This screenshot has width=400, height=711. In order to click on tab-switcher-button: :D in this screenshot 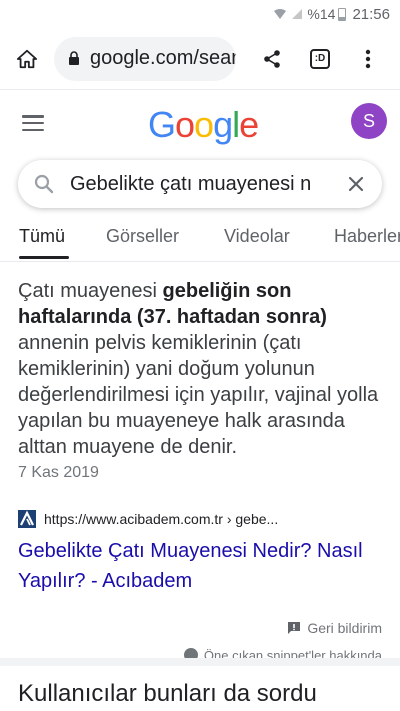, I will do `click(320, 59)`.